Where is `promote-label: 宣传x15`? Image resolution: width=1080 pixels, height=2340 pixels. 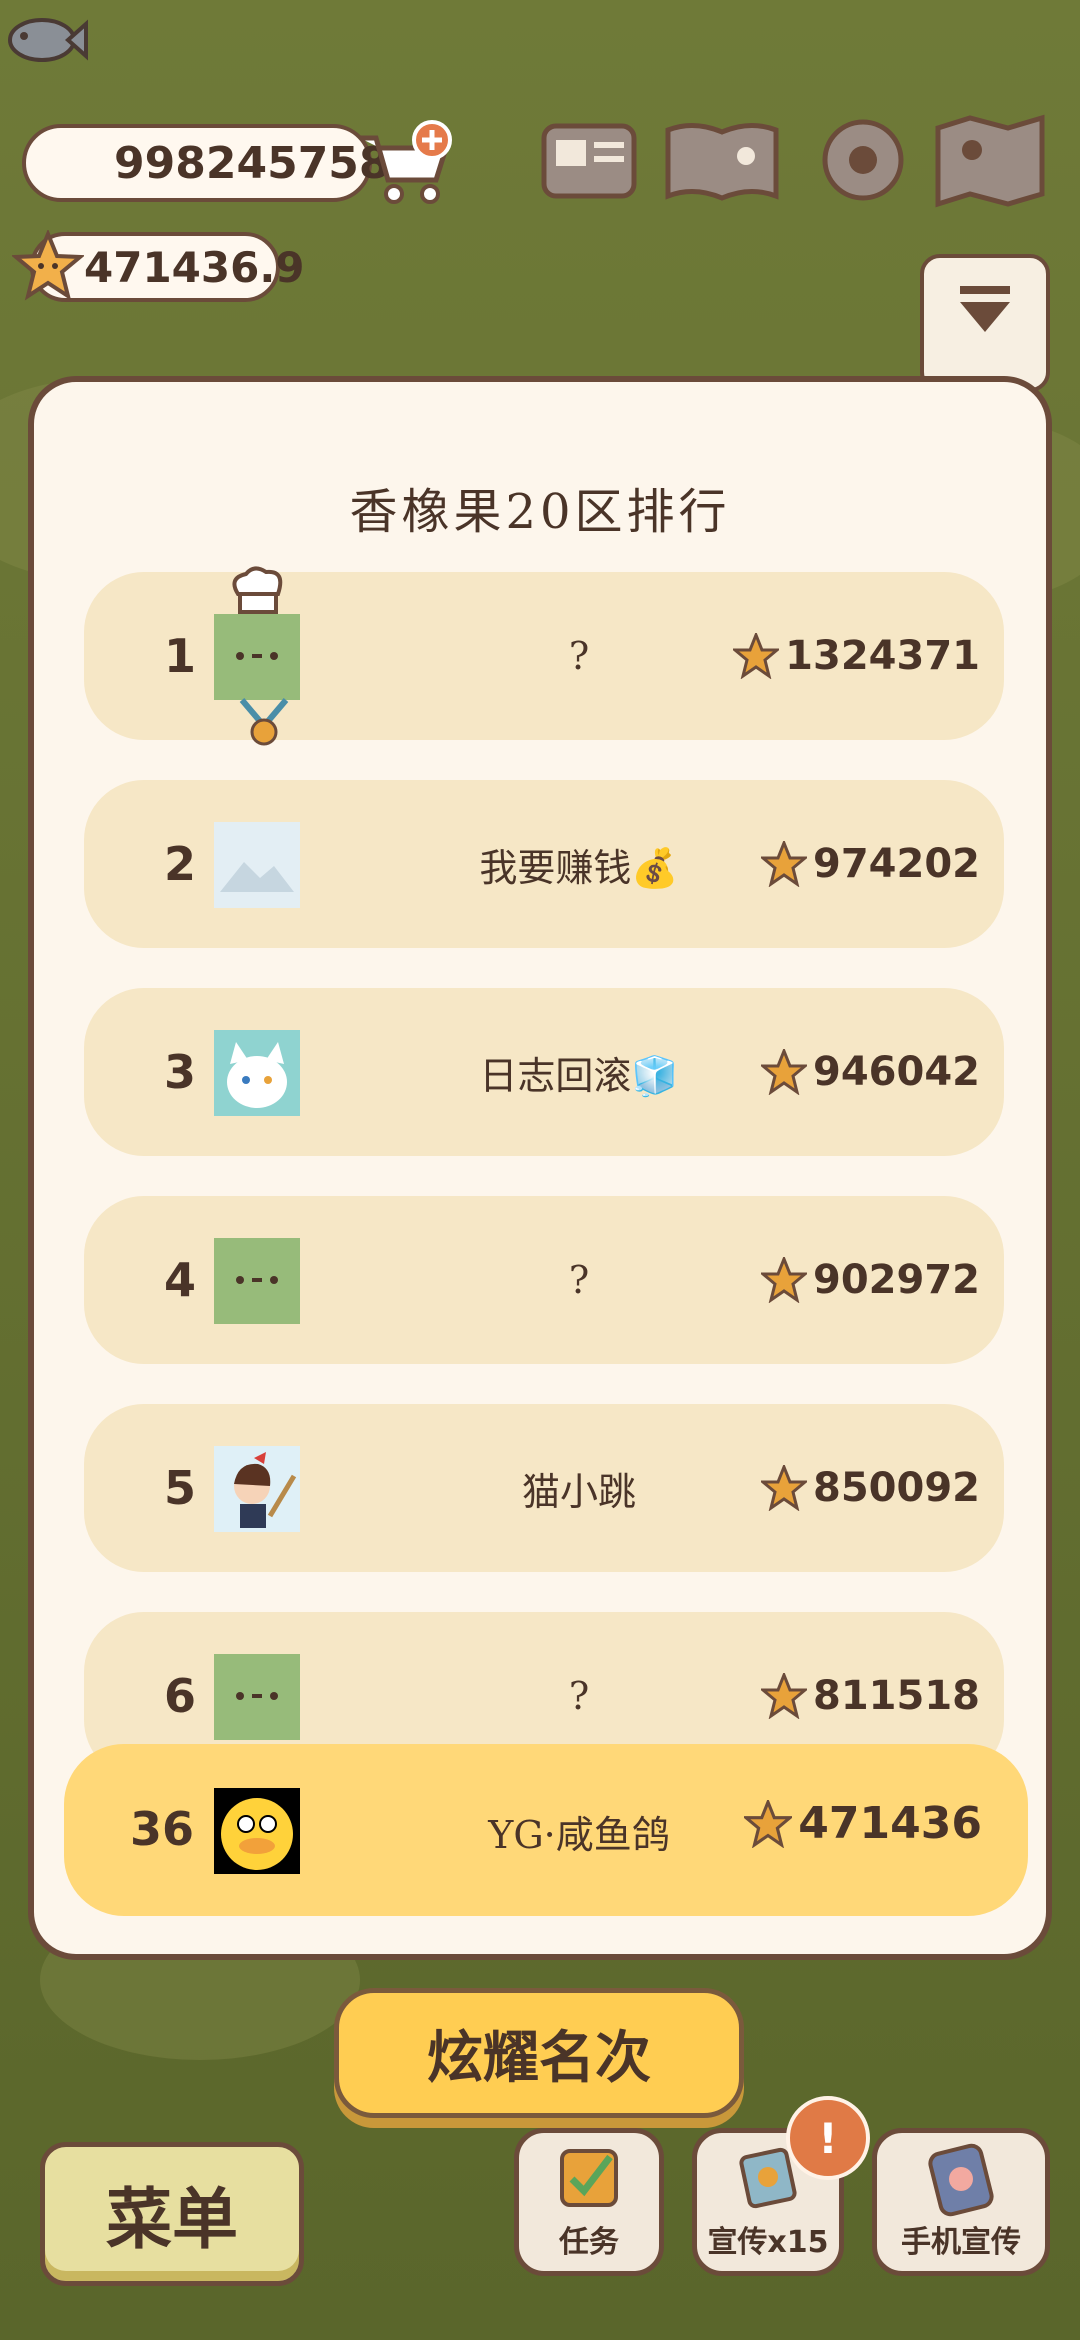 promote-label: 宣传x15 is located at coordinates (768, 2242).